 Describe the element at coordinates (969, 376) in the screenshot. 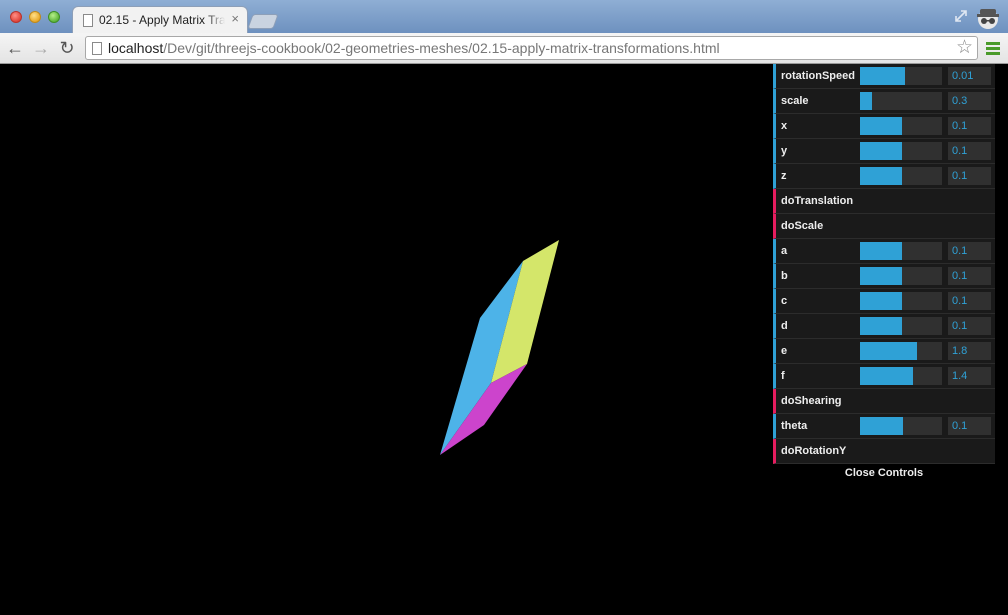

I see `gui-number-input: 1.4` at that location.